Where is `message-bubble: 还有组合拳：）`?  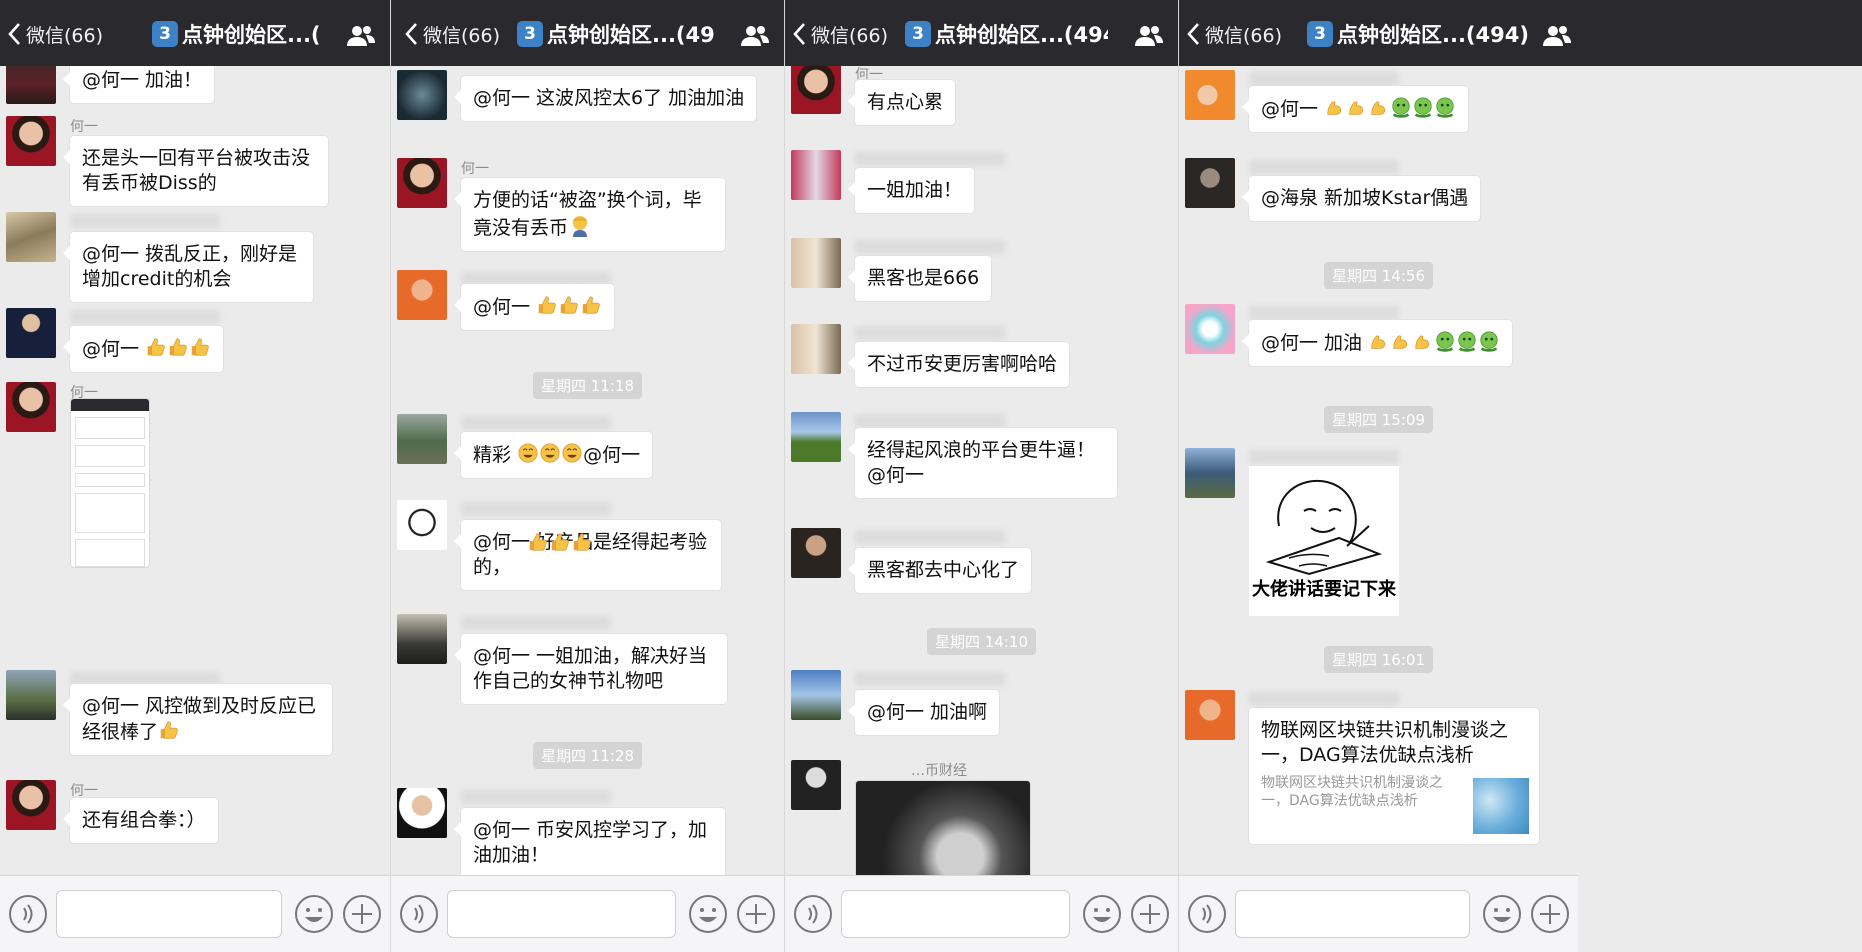
message-bubble: 还有组合拳：） is located at coordinates (140, 820).